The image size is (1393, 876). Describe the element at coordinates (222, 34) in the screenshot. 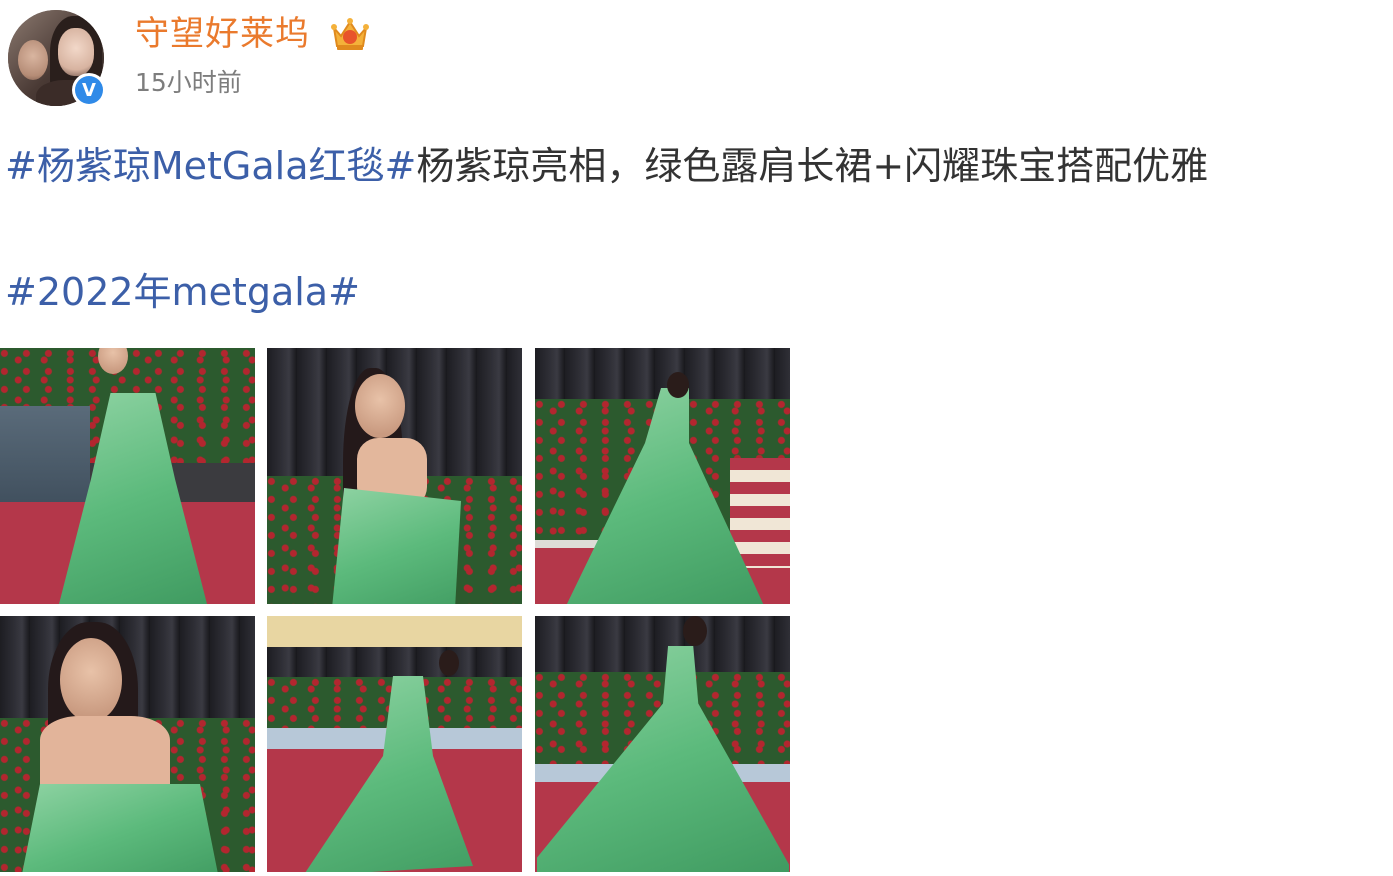

I see `username-link: 守望好莱坞` at that location.